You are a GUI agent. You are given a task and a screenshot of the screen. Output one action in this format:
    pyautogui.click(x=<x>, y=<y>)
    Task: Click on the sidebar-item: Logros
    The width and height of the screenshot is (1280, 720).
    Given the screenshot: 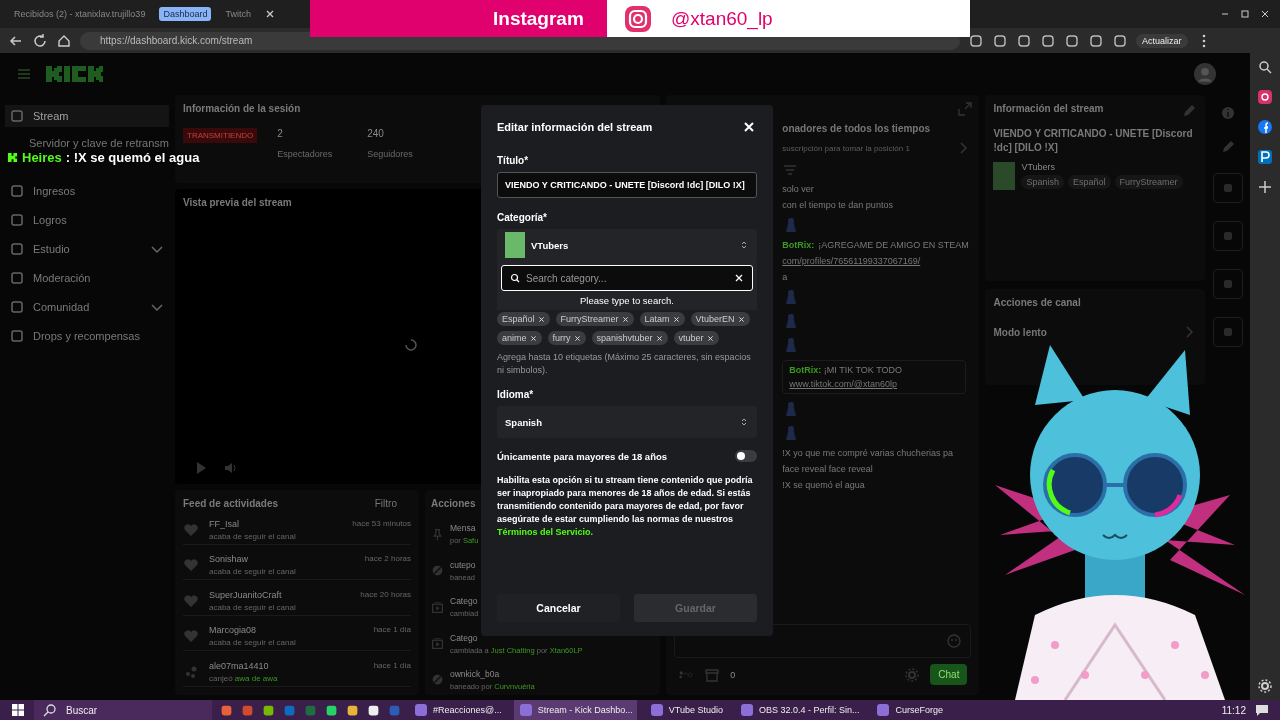 What is the action you would take?
    pyautogui.click(x=87, y=220)
    